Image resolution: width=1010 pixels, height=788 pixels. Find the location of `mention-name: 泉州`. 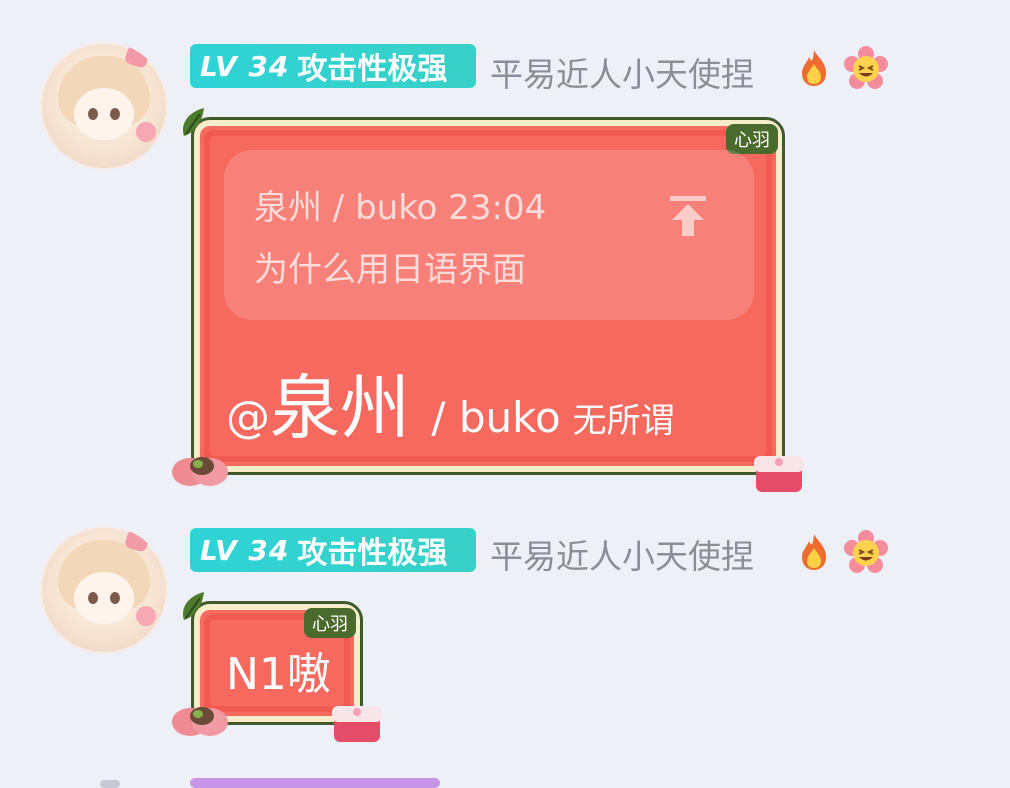

mention-name: 泉州 is located at coordinates (340, 408).